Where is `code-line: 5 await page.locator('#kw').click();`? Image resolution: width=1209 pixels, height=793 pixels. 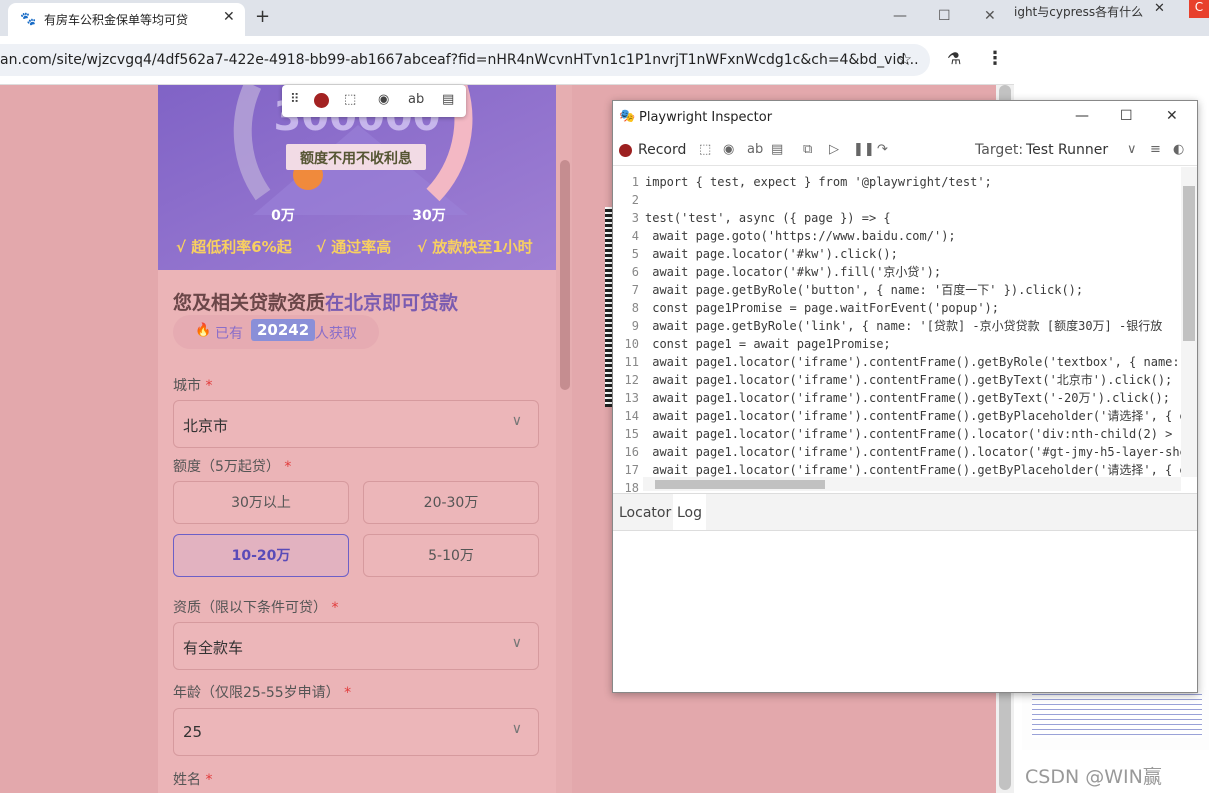 code-line: 5 await page.locator('#kw').click(); is located at coordinates (898, 254).